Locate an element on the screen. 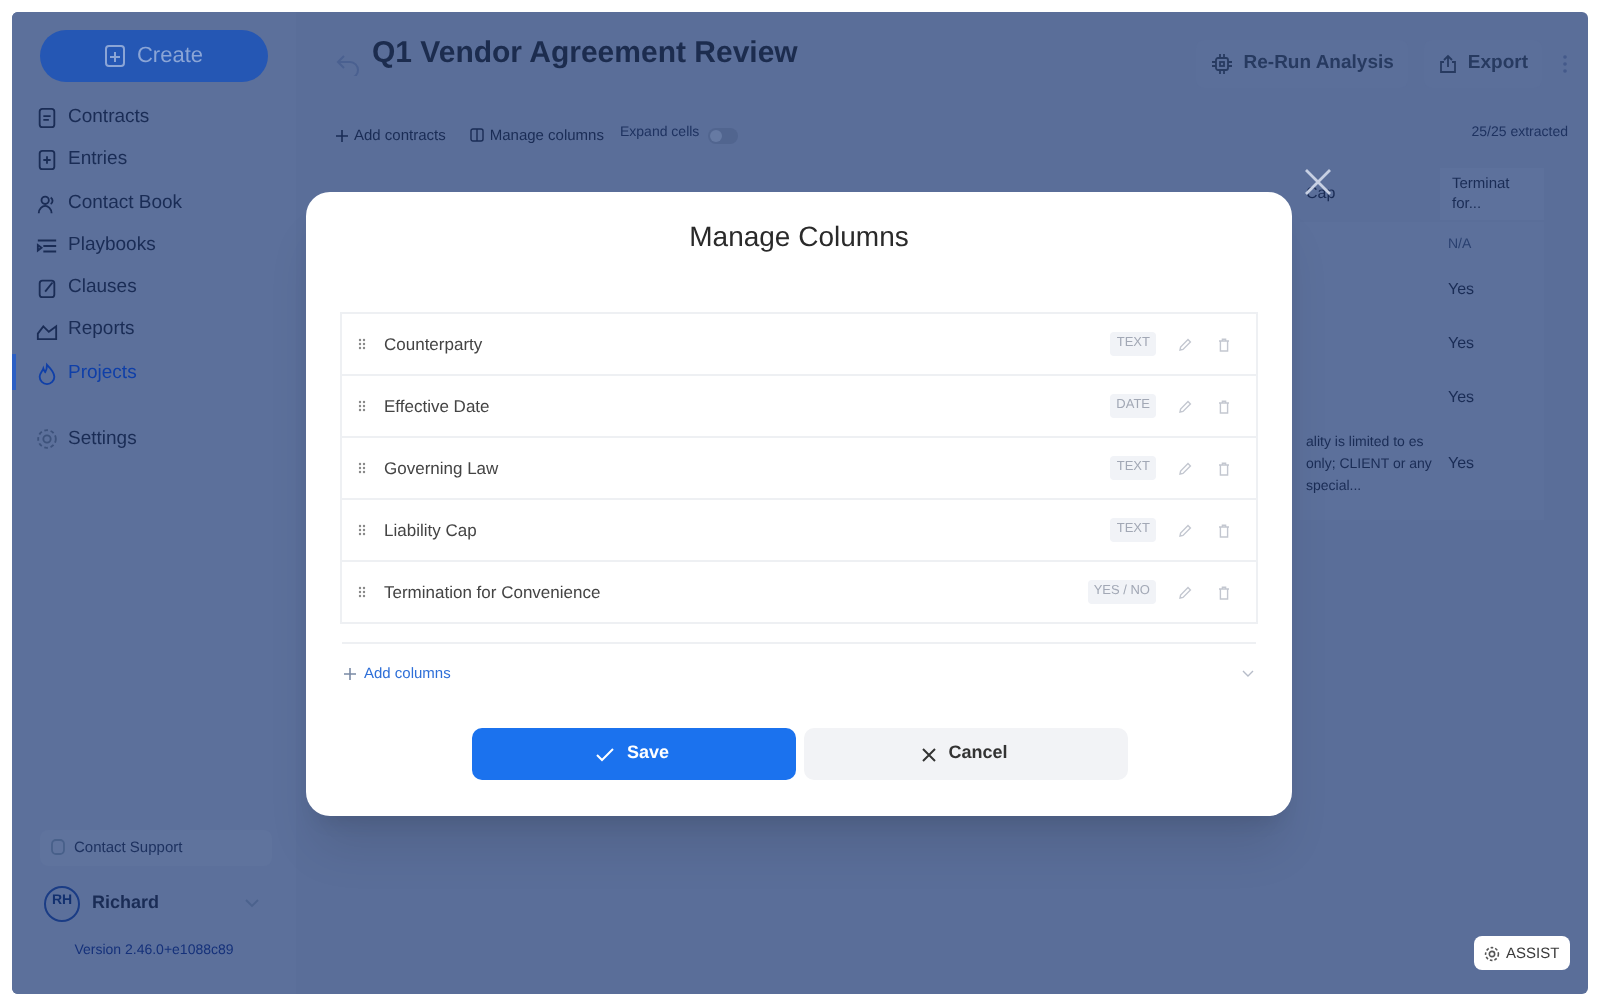 This screenshot has width=1600, height=1008. file-icon is located at coordinates (47, 118).